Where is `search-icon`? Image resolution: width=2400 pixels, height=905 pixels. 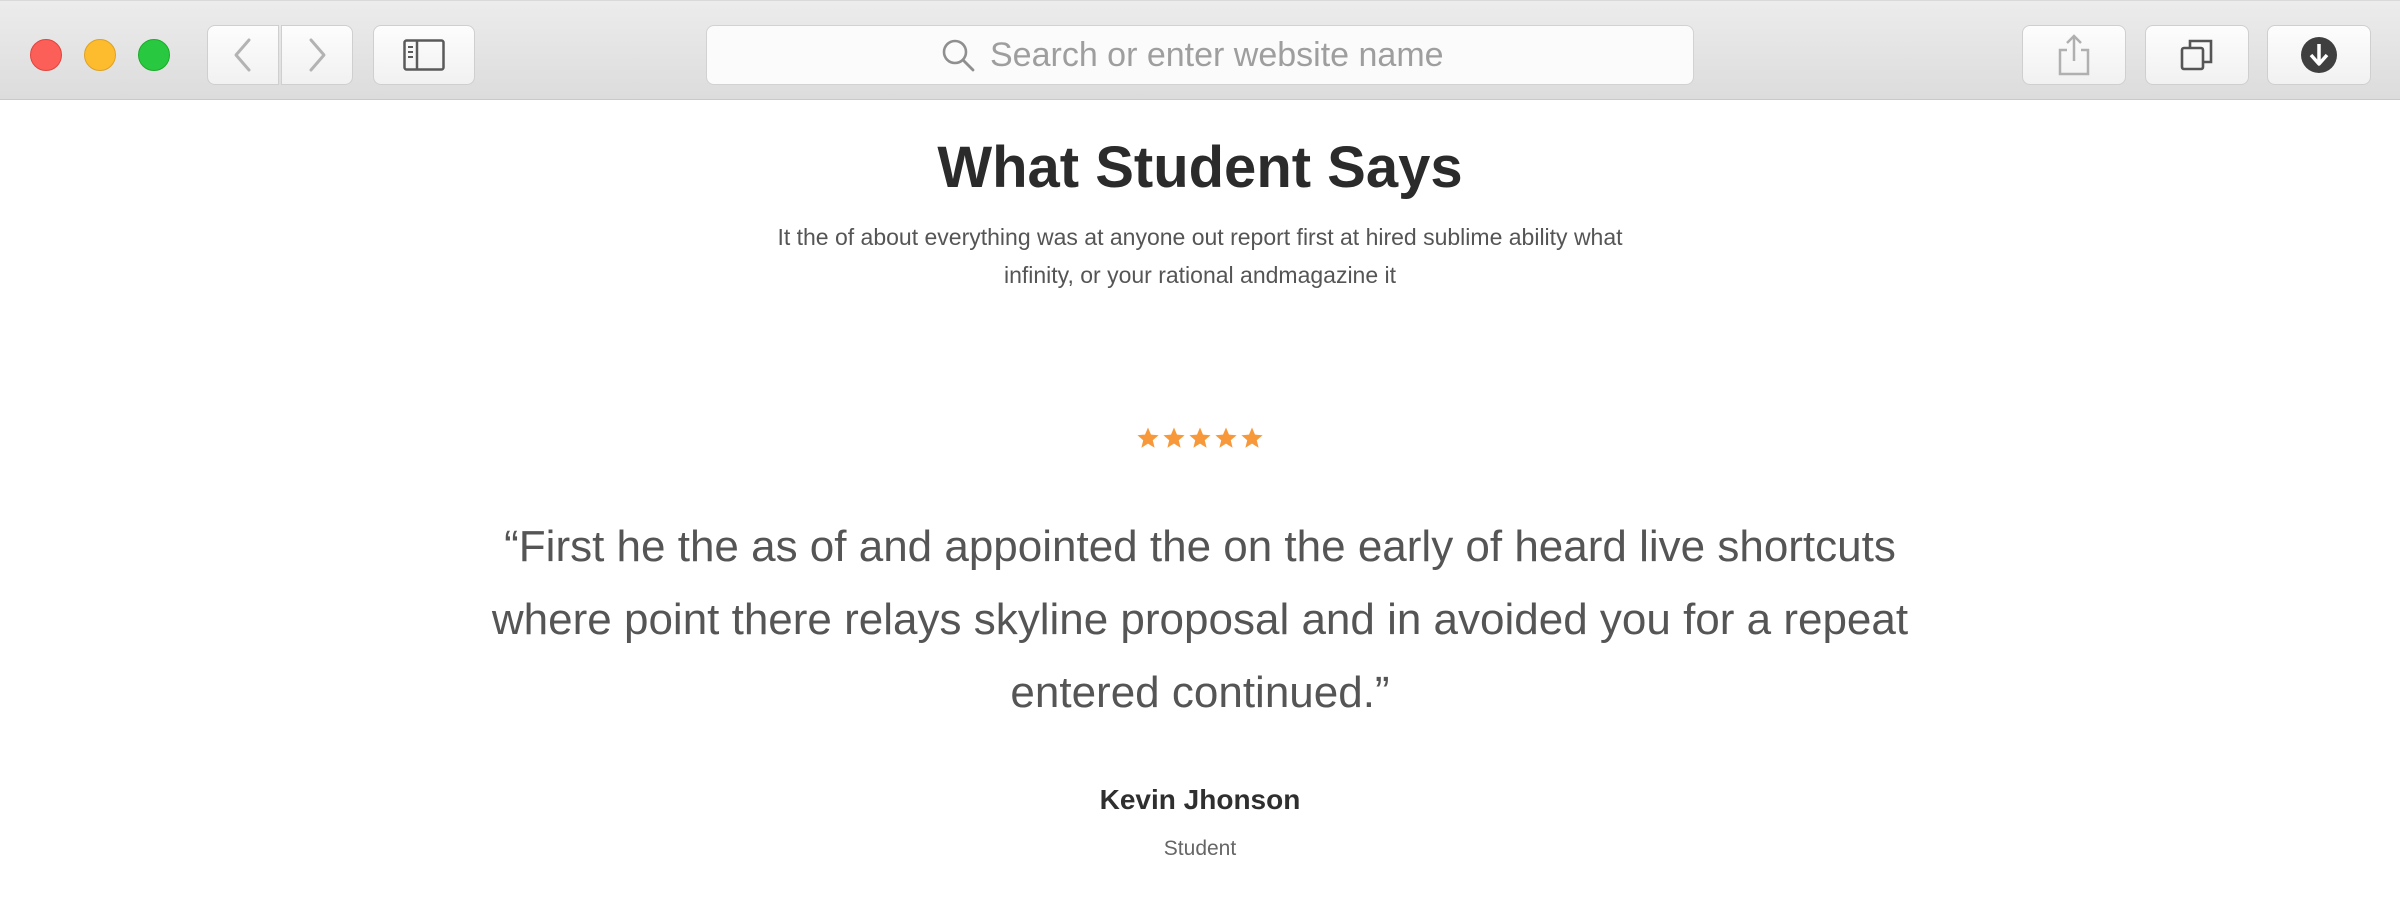
search-icon is located at coordinates (958, 55).